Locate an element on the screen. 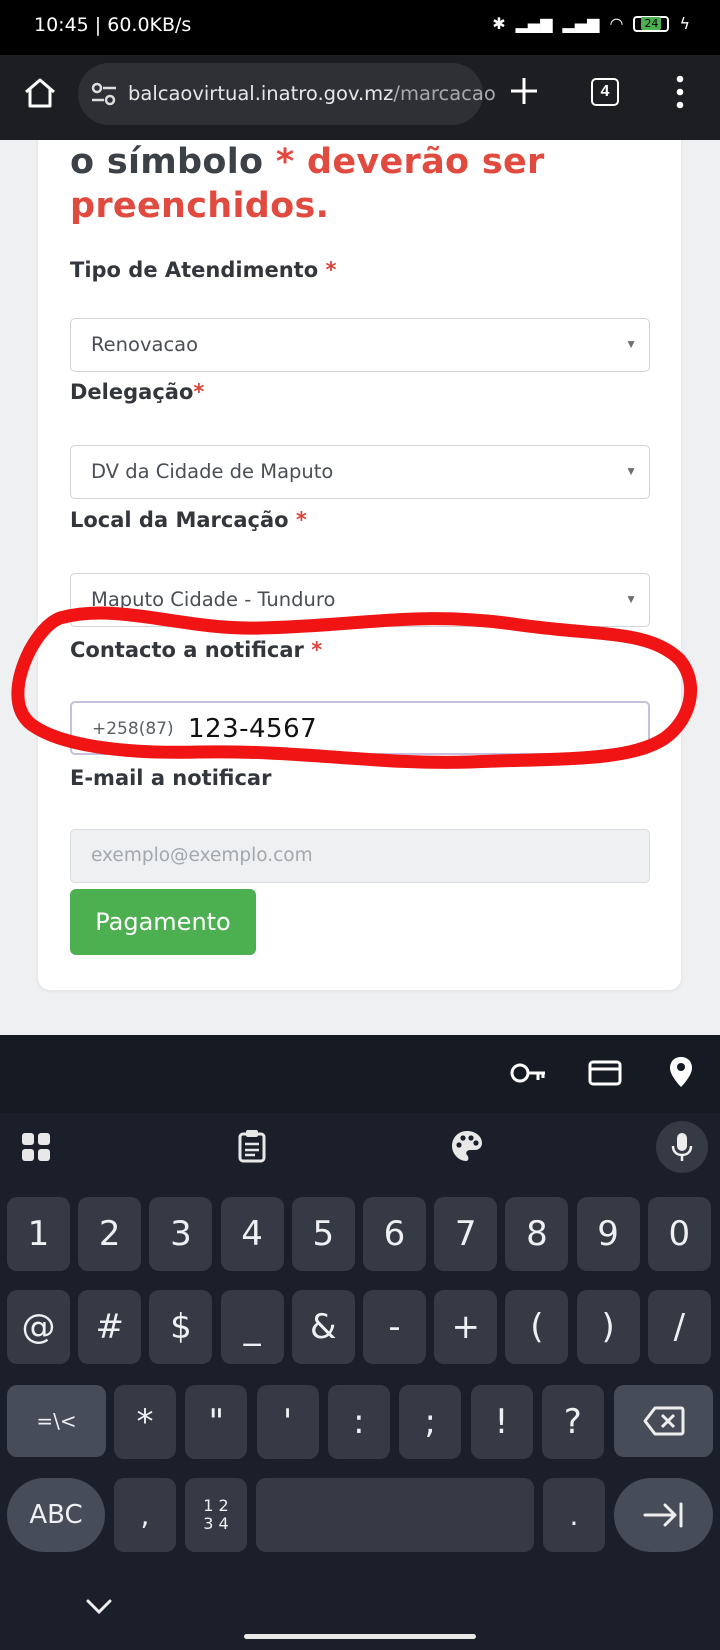 The width and height of the screenshot is (720, 1650). credit-card-icon is located at coordinates (605, 1073).